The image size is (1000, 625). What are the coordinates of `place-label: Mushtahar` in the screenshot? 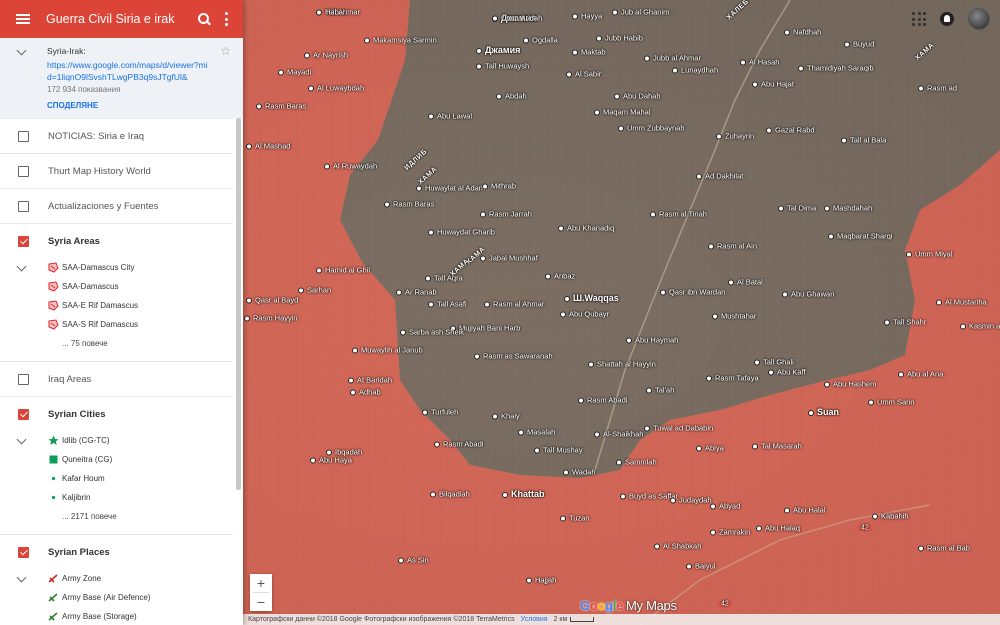 It's located at (734, 316).